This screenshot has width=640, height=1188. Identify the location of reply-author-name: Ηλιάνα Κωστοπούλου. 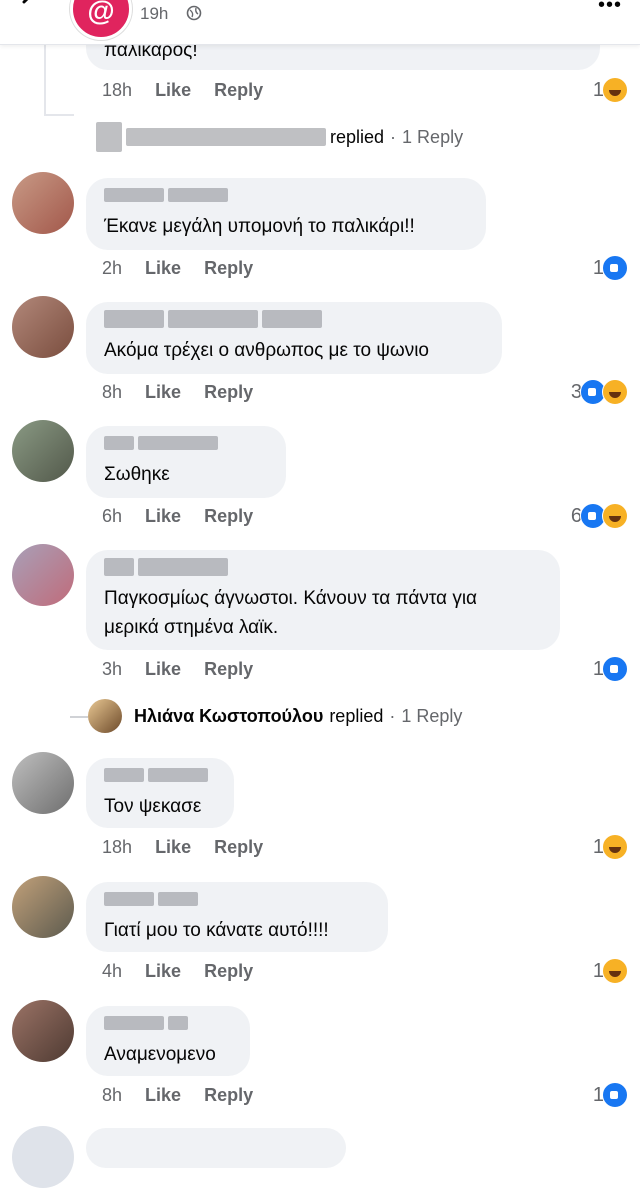
(228, 716).